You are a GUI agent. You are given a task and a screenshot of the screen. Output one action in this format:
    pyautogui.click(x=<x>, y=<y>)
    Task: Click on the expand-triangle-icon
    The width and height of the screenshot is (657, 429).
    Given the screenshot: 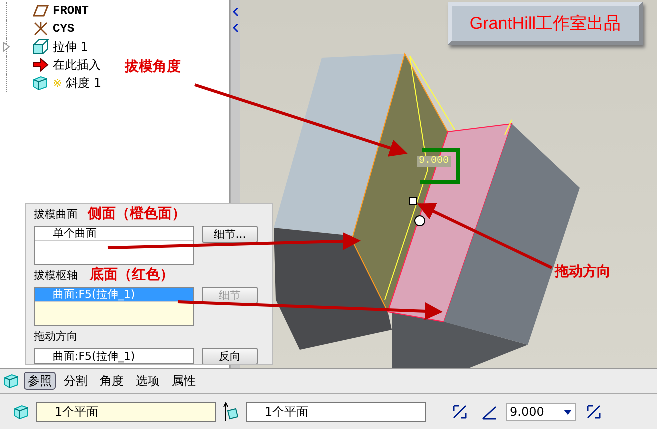 What is the action you would take?
    pyautogui.click(x=6, y=47)
    